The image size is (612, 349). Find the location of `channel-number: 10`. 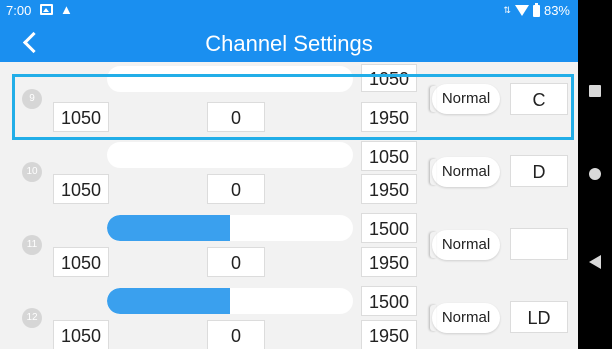

channel-number: 10 is located at coordinates (32, 172).